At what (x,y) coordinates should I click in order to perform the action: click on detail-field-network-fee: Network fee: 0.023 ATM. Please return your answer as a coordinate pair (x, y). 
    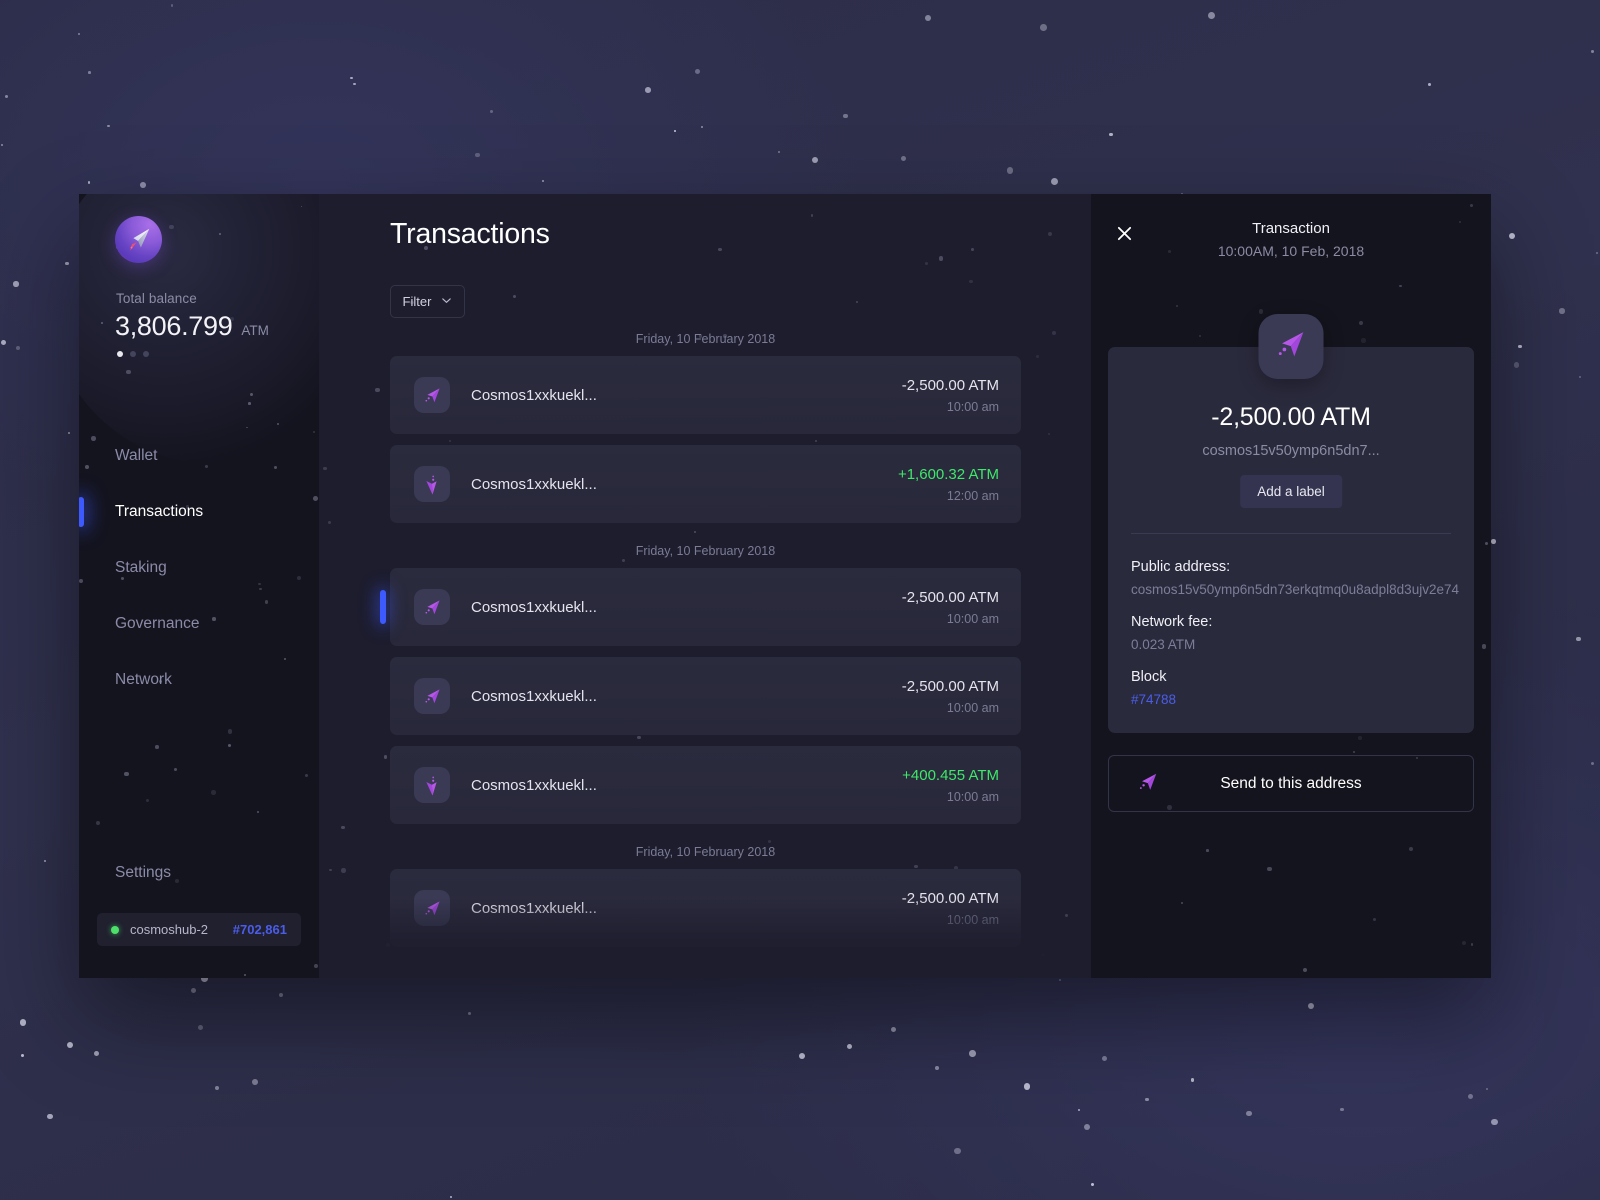
    Looking at the image, I should click on (1171, 633).